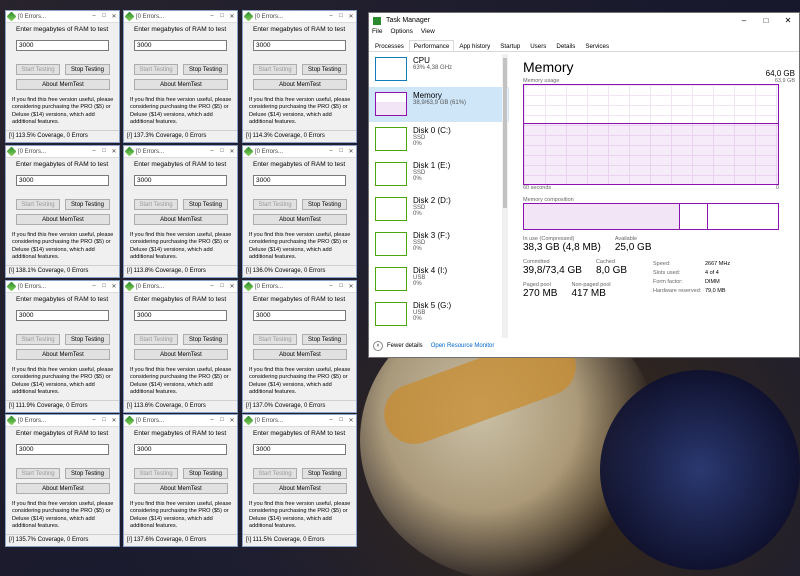 Image resolution: width=800 pixels, height=576 pixels. Describe the element at coordinates (565, 45) in the screenshot. I see `tab-details: Details` at that location.